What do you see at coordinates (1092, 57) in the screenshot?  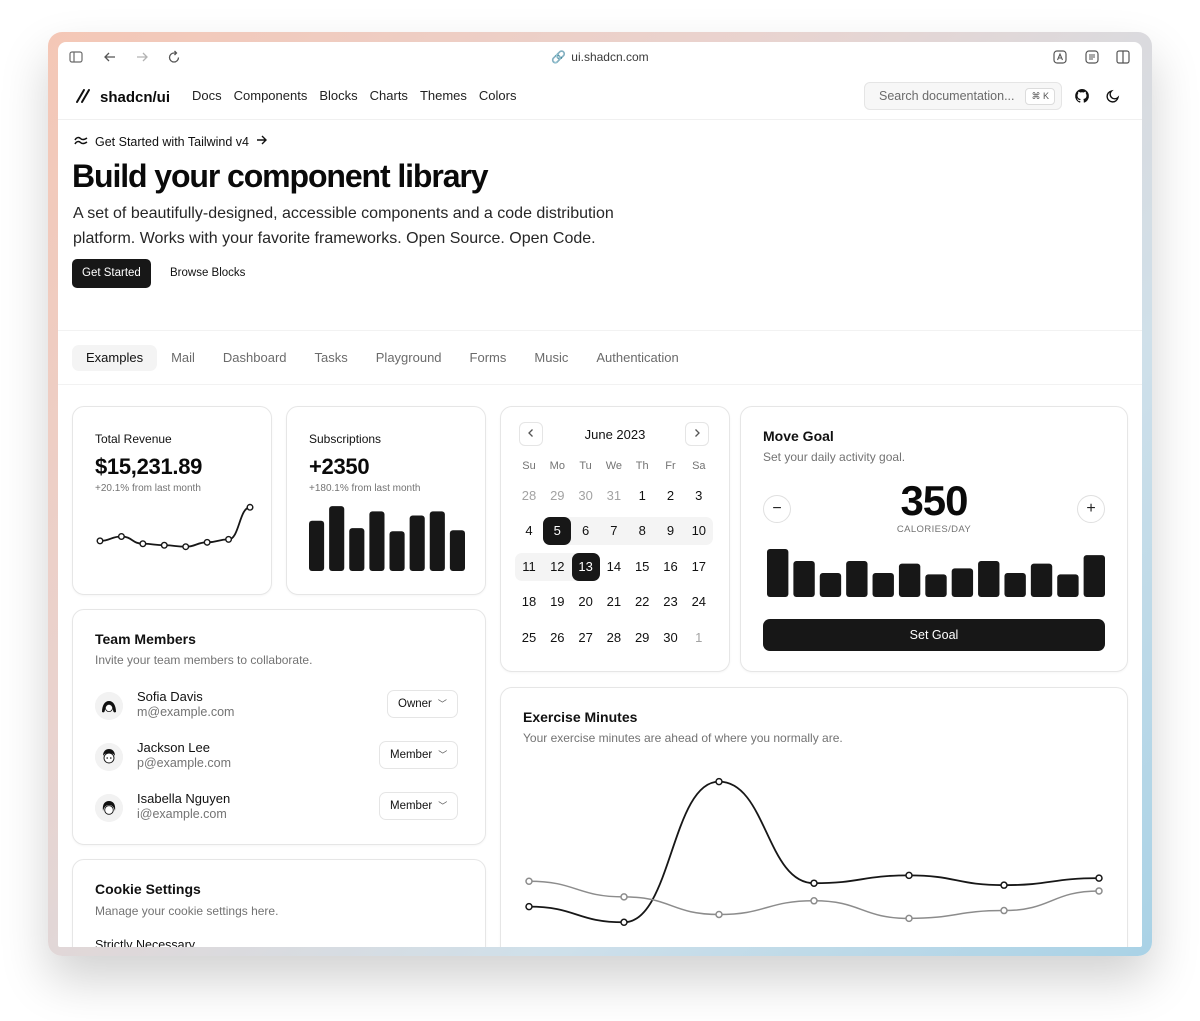 I see `reader-icon` at bounding box center [1092, 57].